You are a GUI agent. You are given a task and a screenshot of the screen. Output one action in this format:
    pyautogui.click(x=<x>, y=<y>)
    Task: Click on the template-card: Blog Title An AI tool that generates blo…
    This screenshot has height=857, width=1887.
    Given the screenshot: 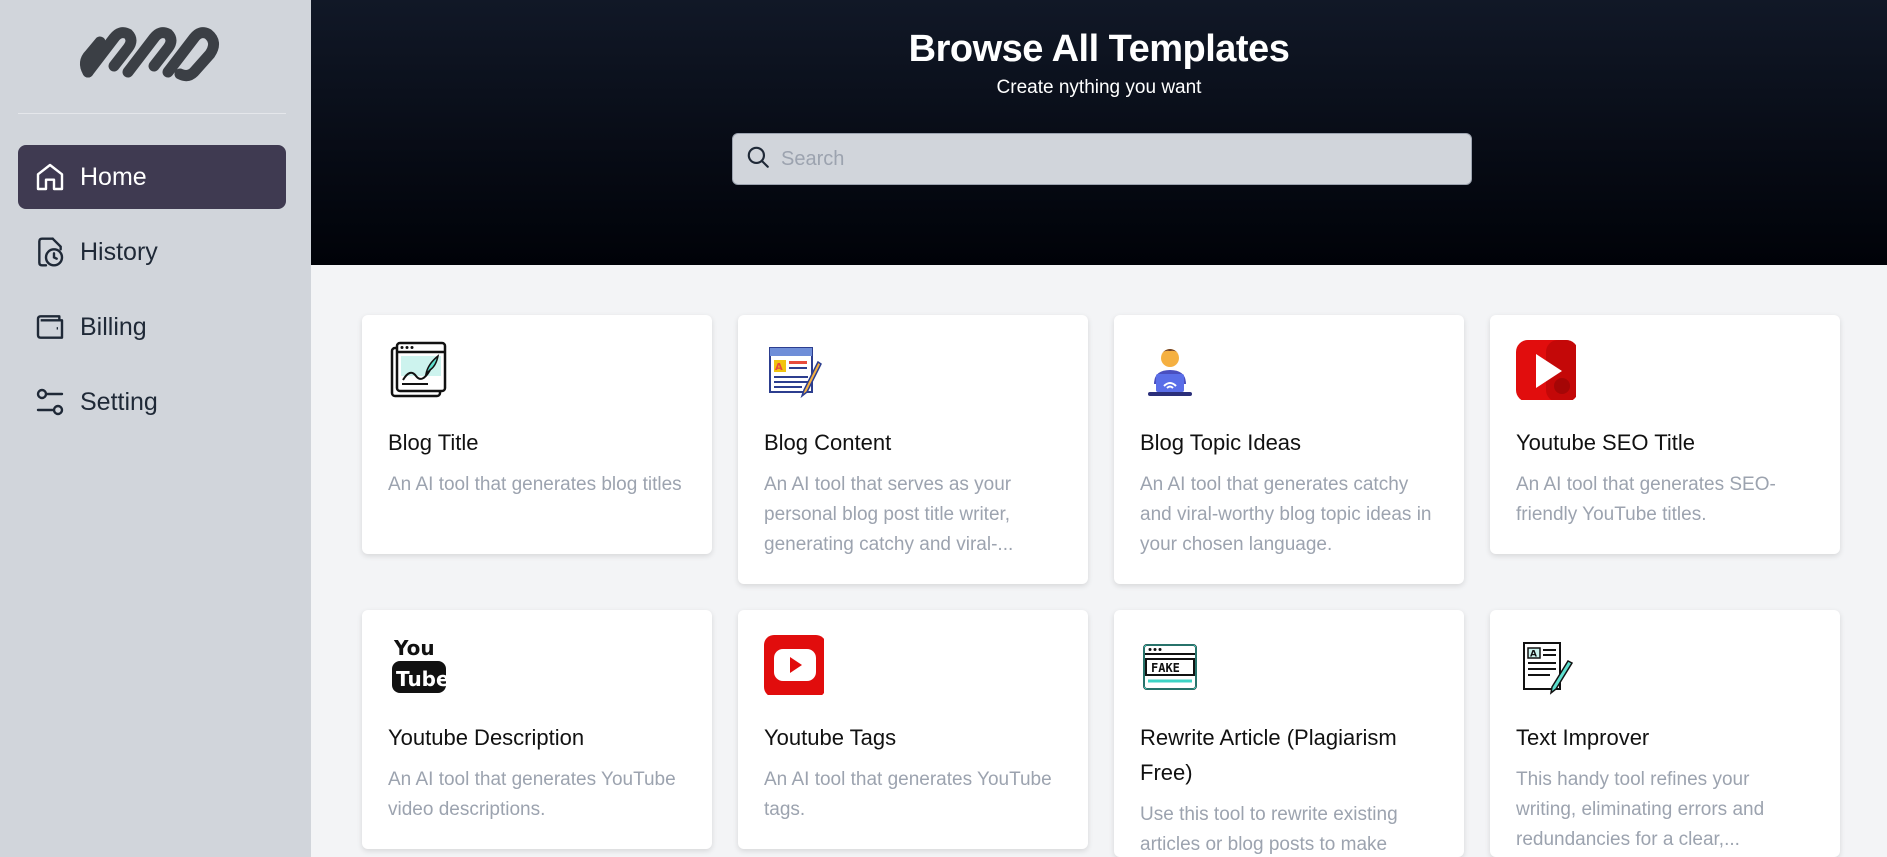 What is the action you would take?
    pyautogui.click(x=537, y=434)
    